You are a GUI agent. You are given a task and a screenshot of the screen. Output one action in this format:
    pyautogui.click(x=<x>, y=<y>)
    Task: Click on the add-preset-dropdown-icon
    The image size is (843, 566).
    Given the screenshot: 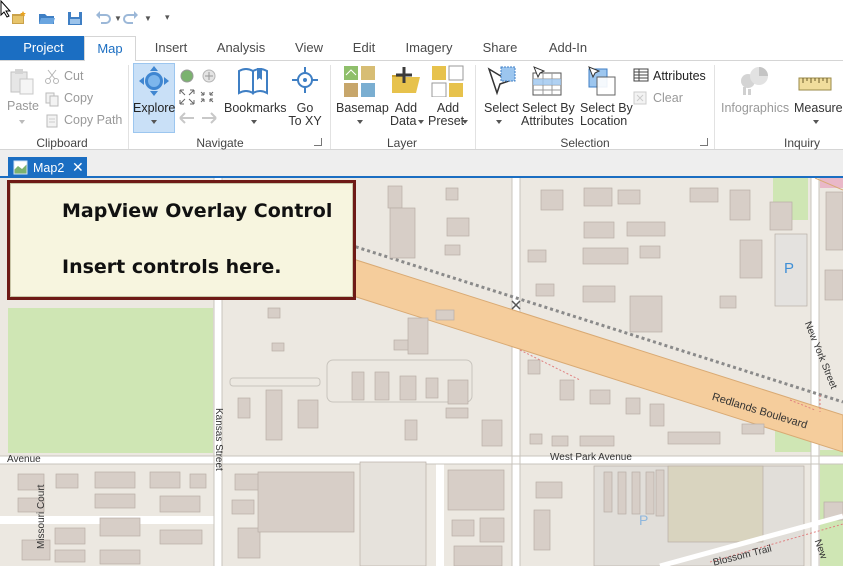 What is the action you would take?
    pyautogui.click(x=465, y=122)
    